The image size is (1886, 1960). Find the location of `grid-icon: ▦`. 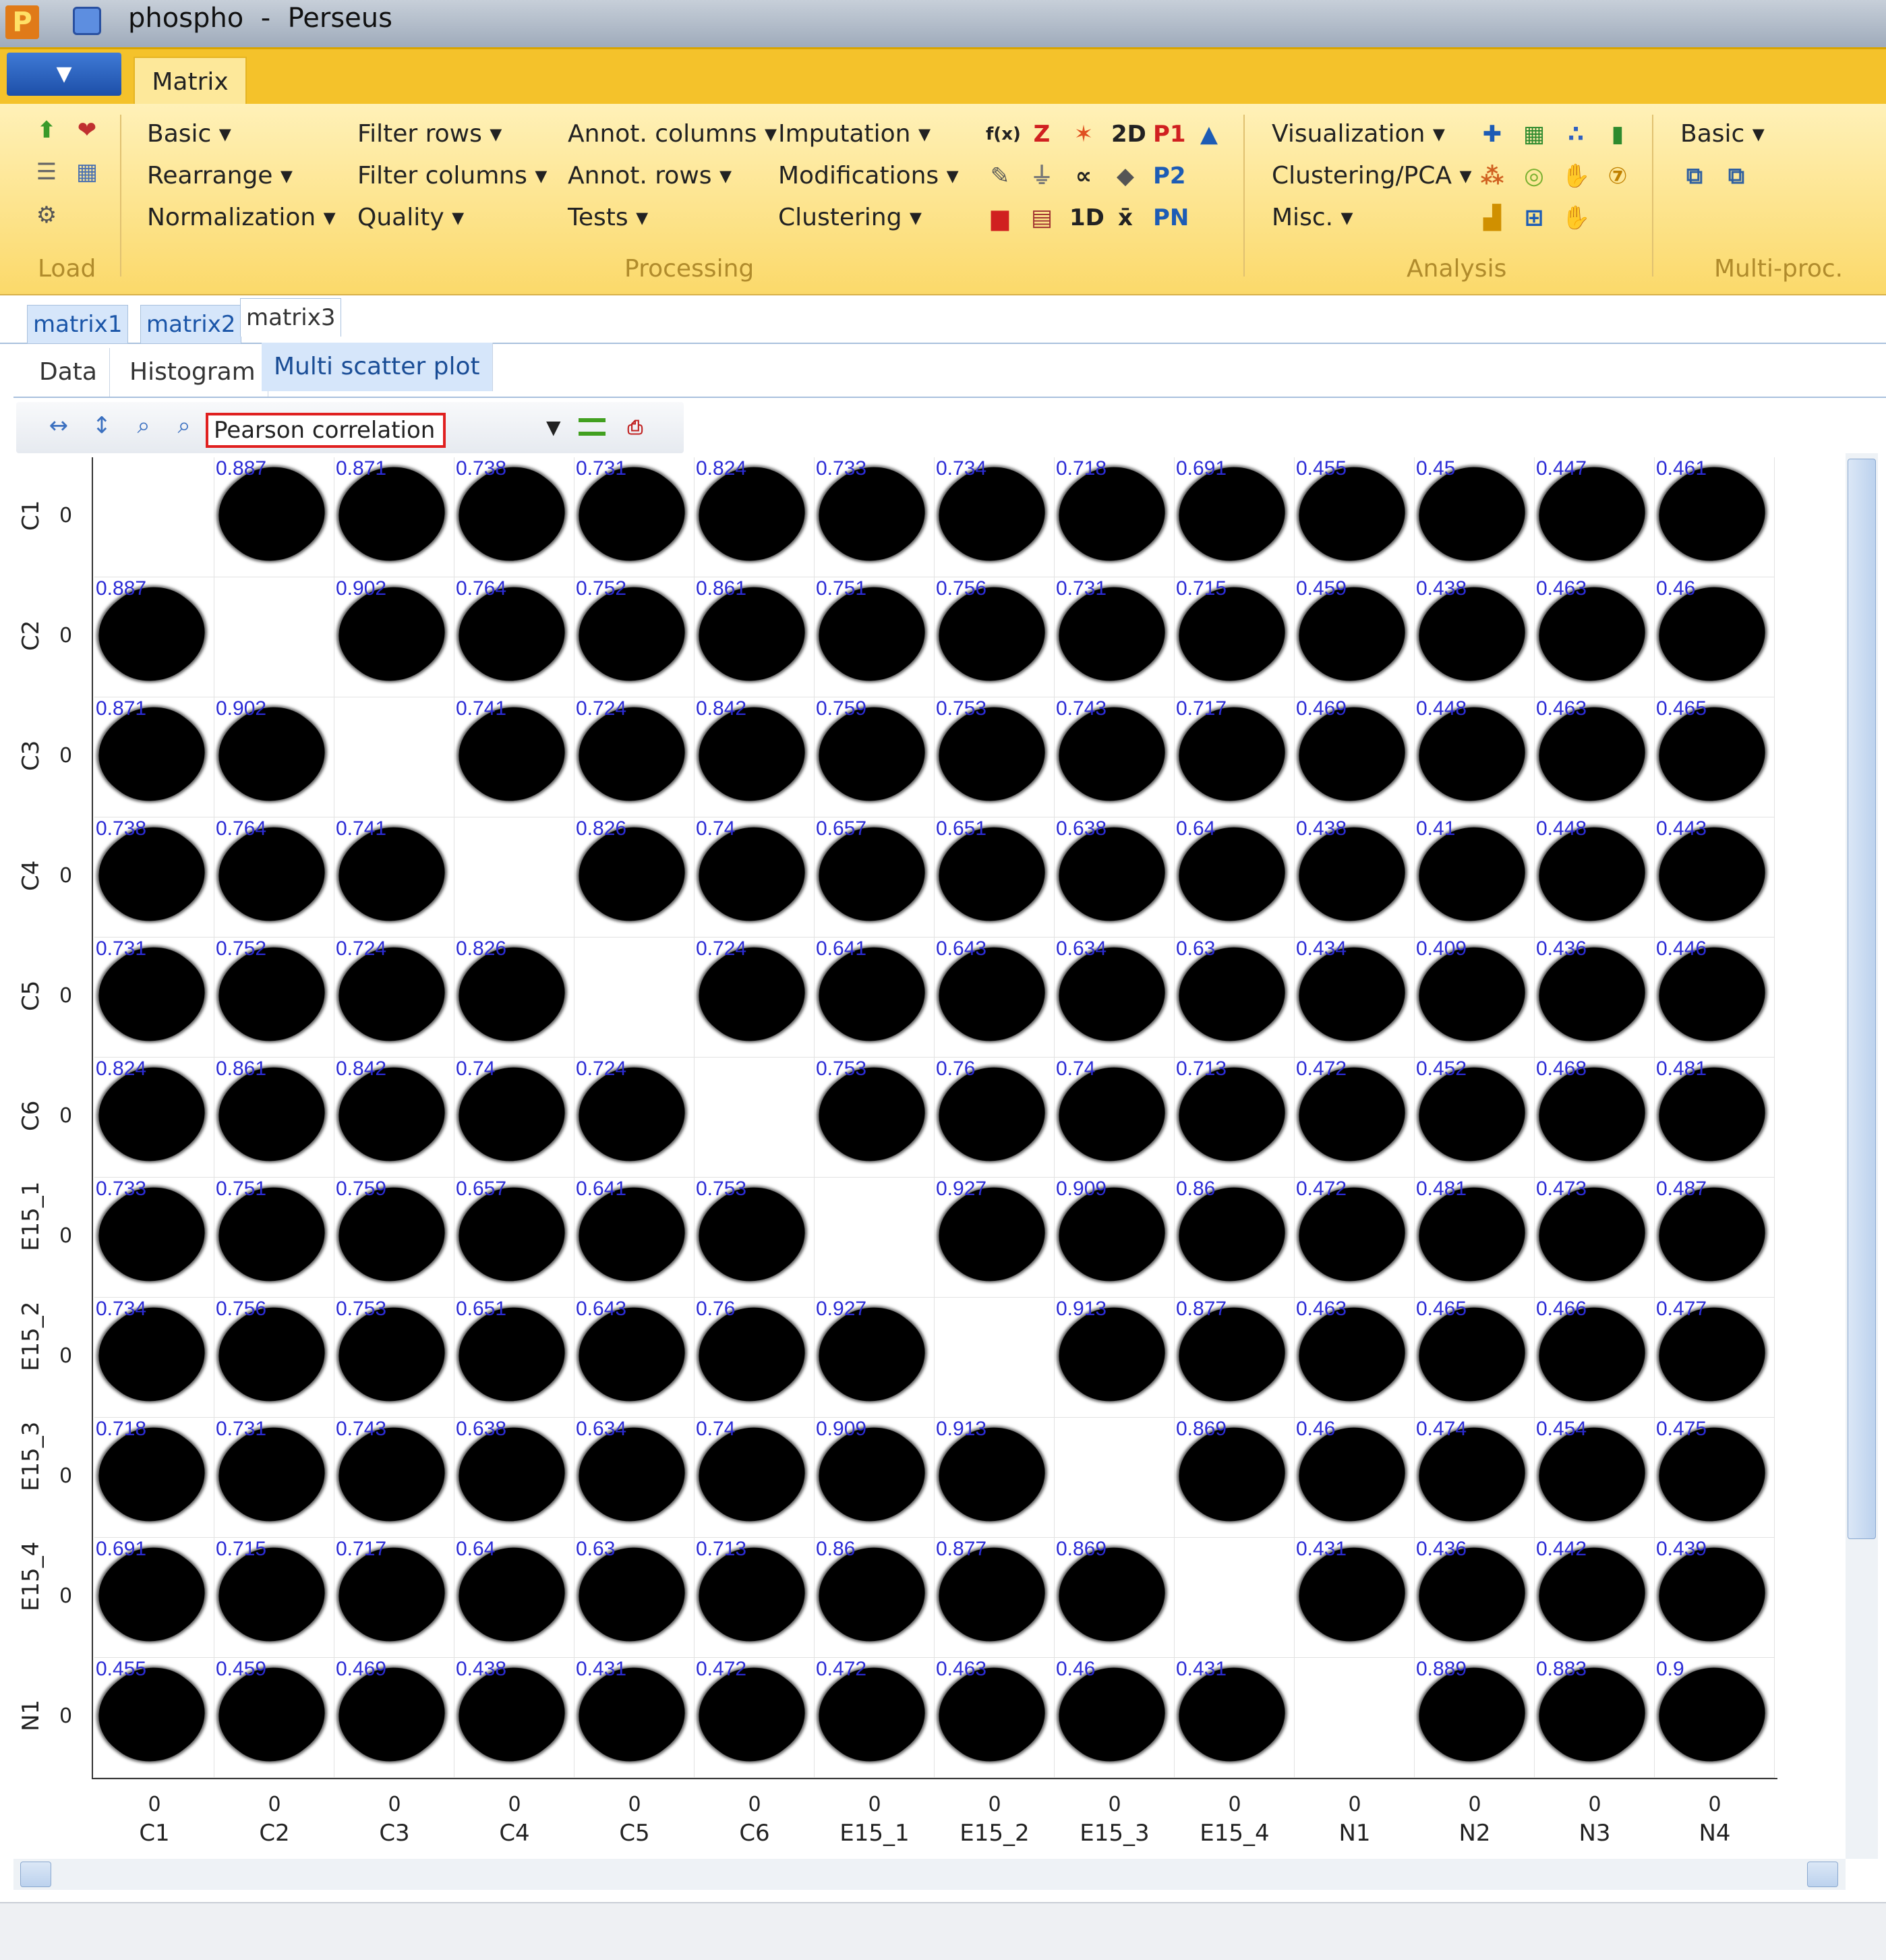

grid-icon: ▦ is located at coordinates (1534, 134).